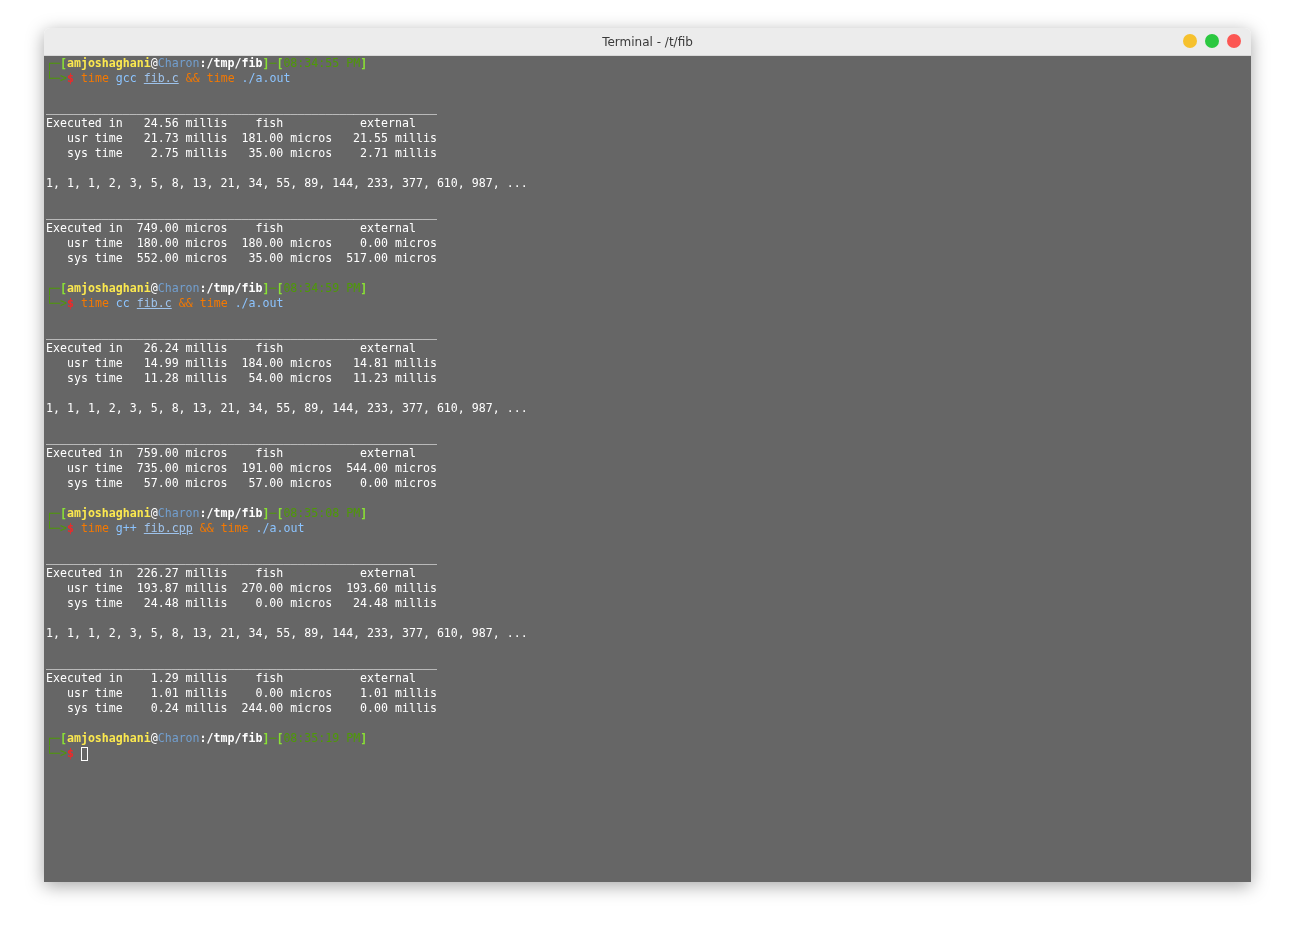 This screenshot has height=943, width=1296. Describe the element at coordinates (251, 243) in the screenshot. I see `output-line: usr time 180.00 micros 180.00 micros 0.00 micros` at that location.